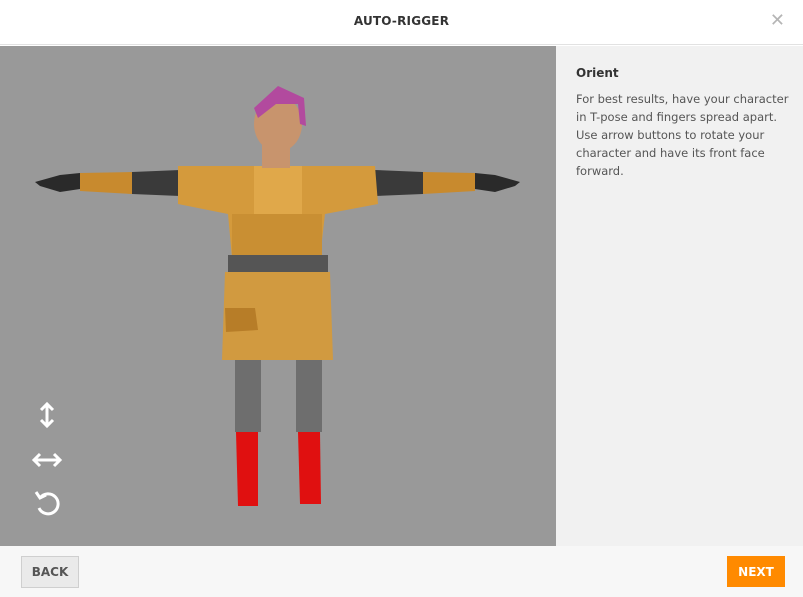 Image resolution: width=803 pixels, height=597 pixels. What do you see at coordinates (47, 415) in the screenshot?
I see `vertical-arrow-icon` at bounding box center [47, 415].